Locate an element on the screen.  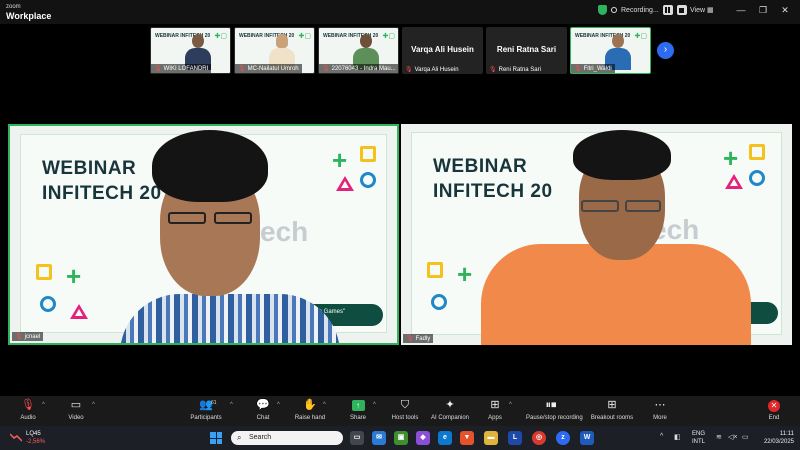
mail-app-icon: ✉ is located at coordinates (379, 438).